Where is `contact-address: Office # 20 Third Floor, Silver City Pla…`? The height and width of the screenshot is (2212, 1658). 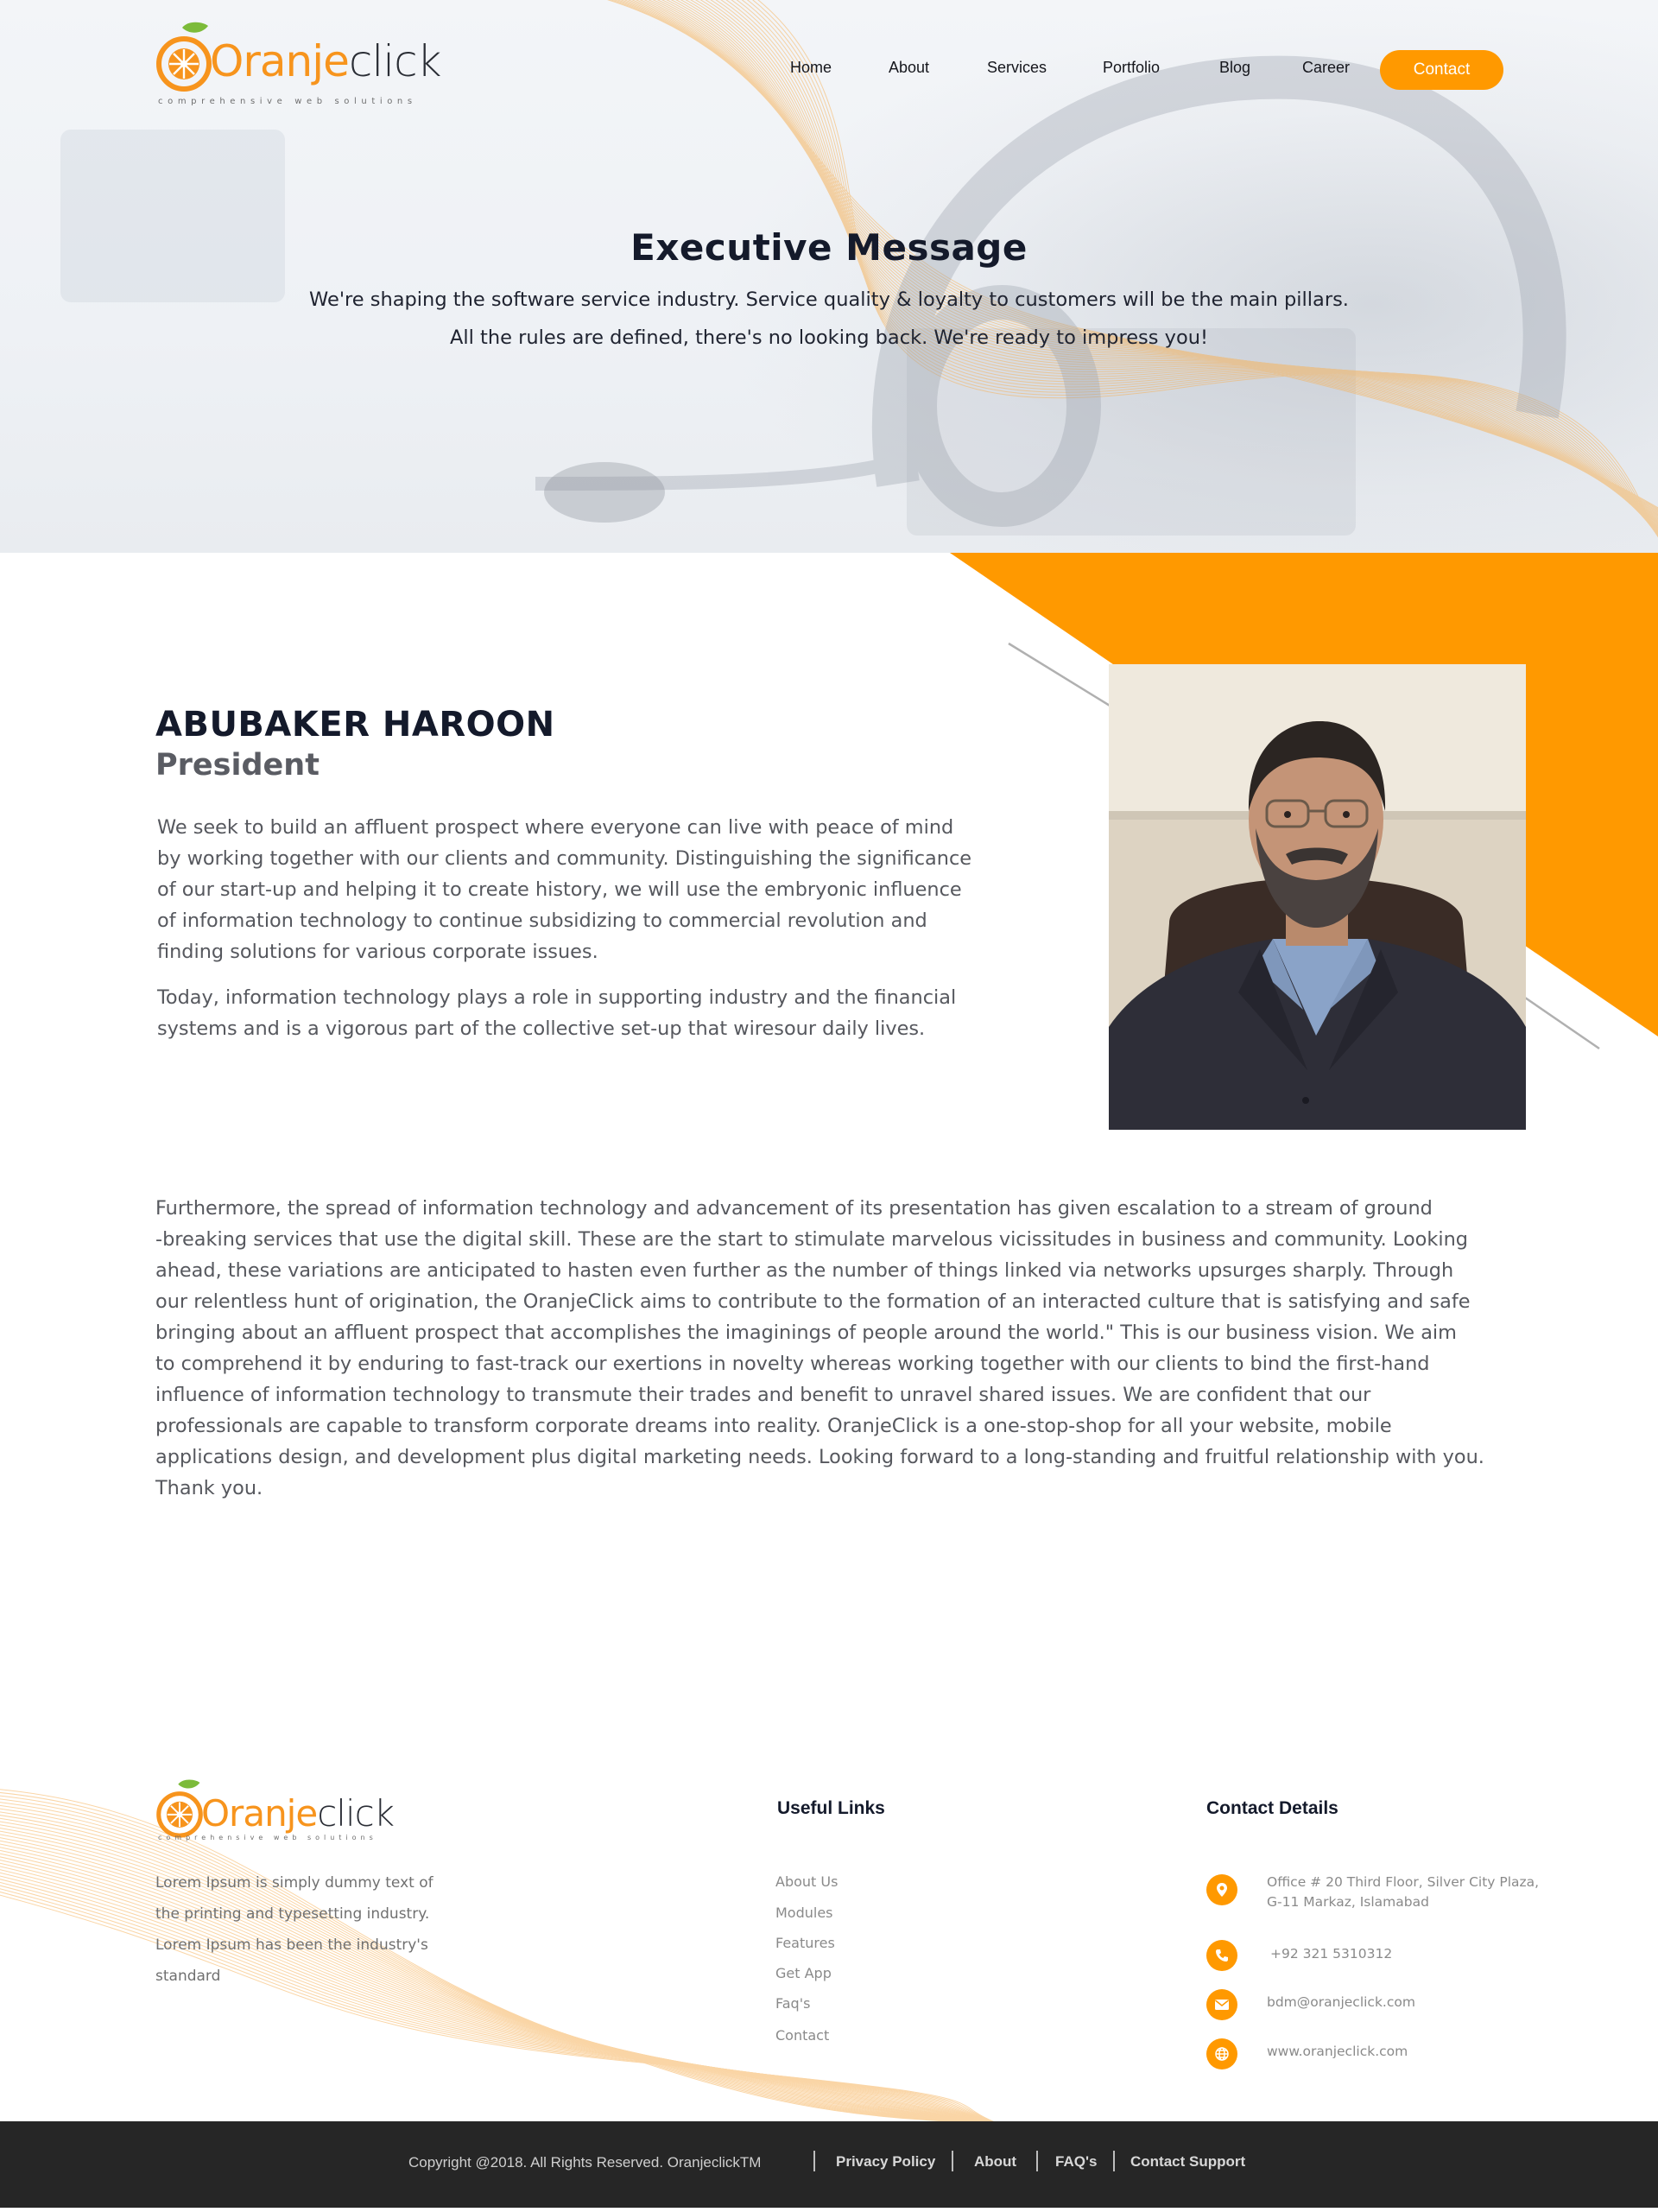
contact-address: Office # 20 Third Floor, Silver City Pla… is located at coordinates (1373, 1893).